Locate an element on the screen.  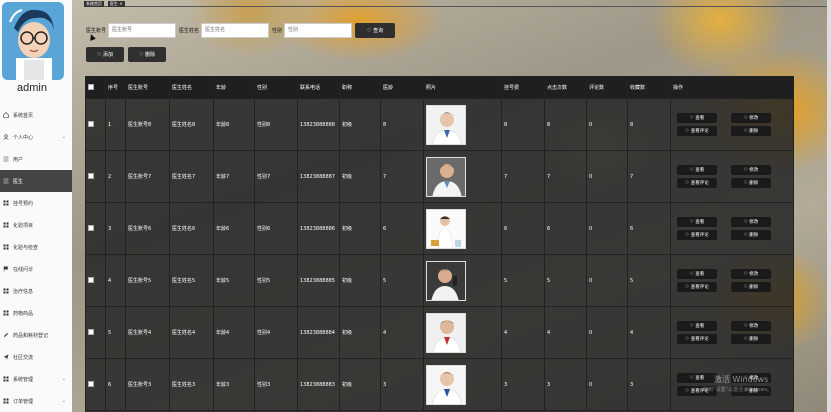
cell-account: 医生账号5 is located at coordinates (147, 280).